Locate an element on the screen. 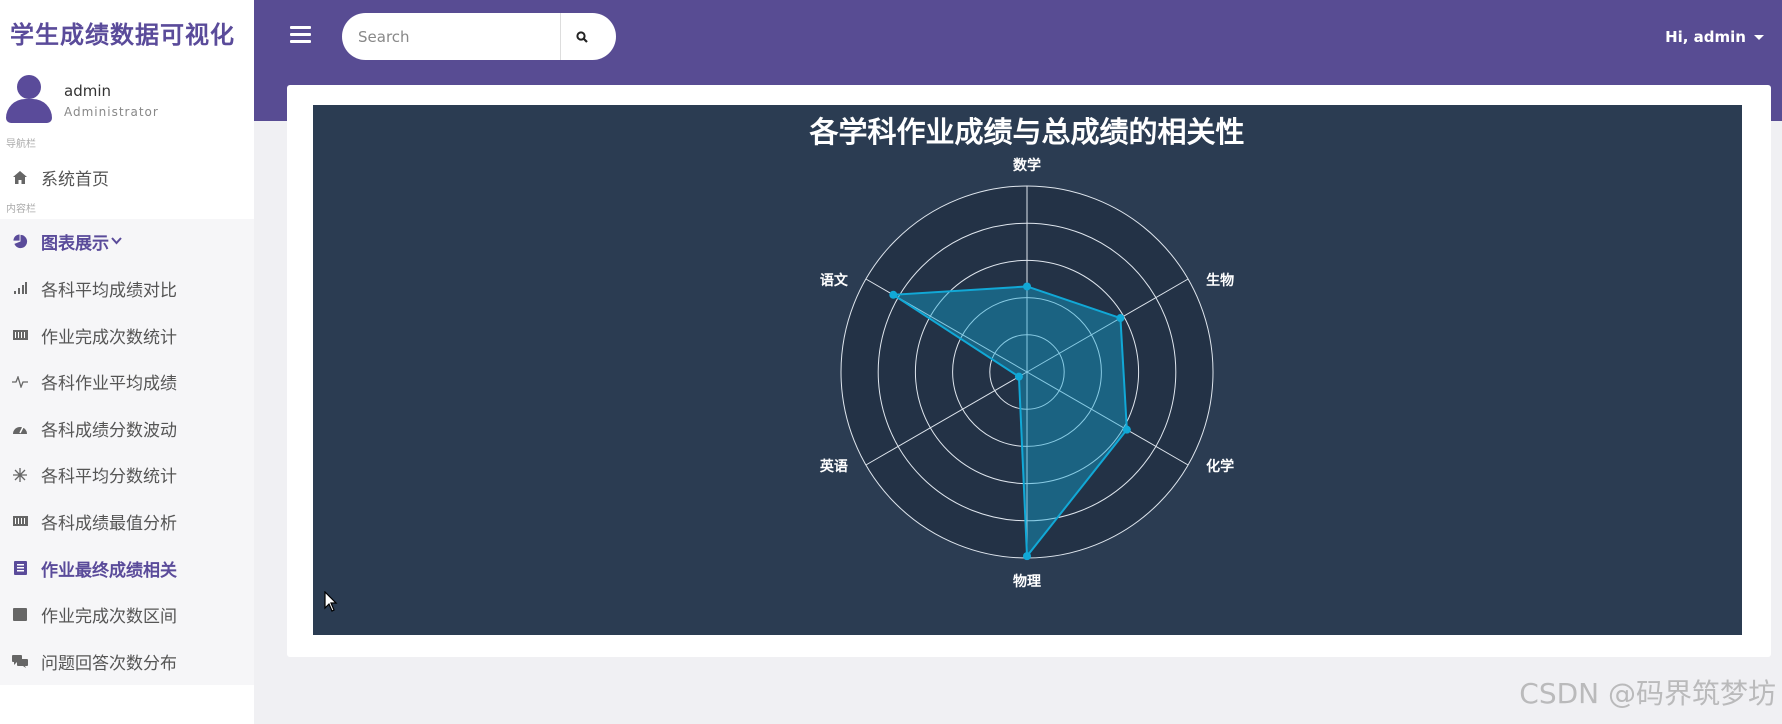  book-icon is located at coordinates (20, 568).